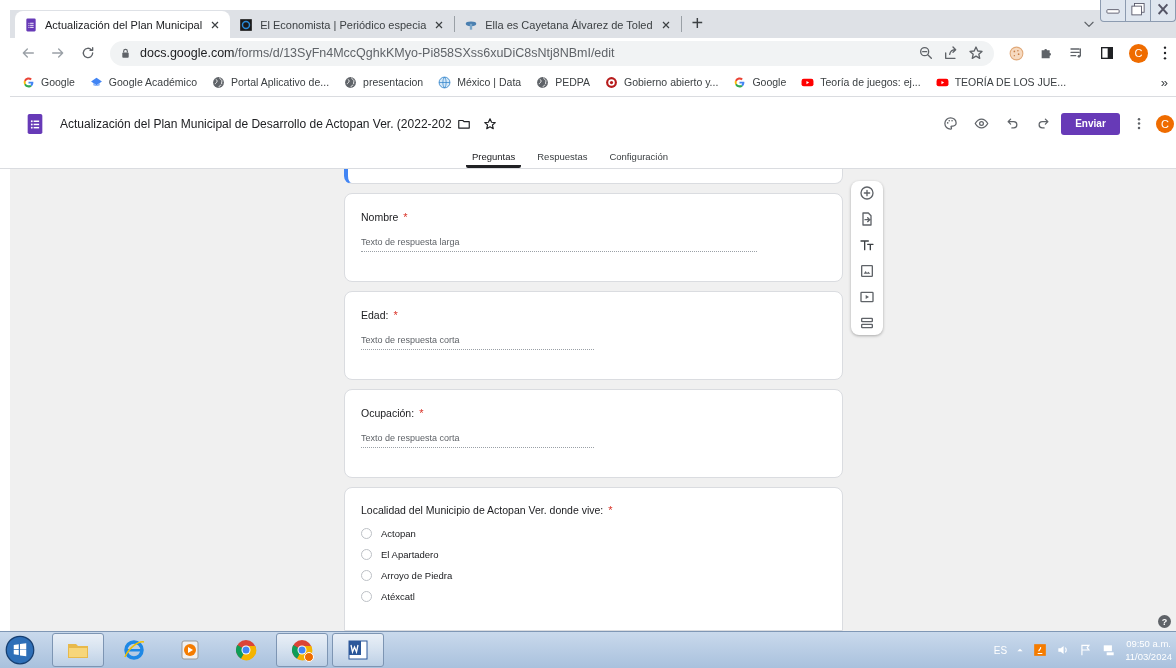 The image size is (1176, 668). Describe the element at coordinates (568, 24) in the screenshot. I see `browser-tab: Ella es Cayetana Álvarez de Toled` at that location.